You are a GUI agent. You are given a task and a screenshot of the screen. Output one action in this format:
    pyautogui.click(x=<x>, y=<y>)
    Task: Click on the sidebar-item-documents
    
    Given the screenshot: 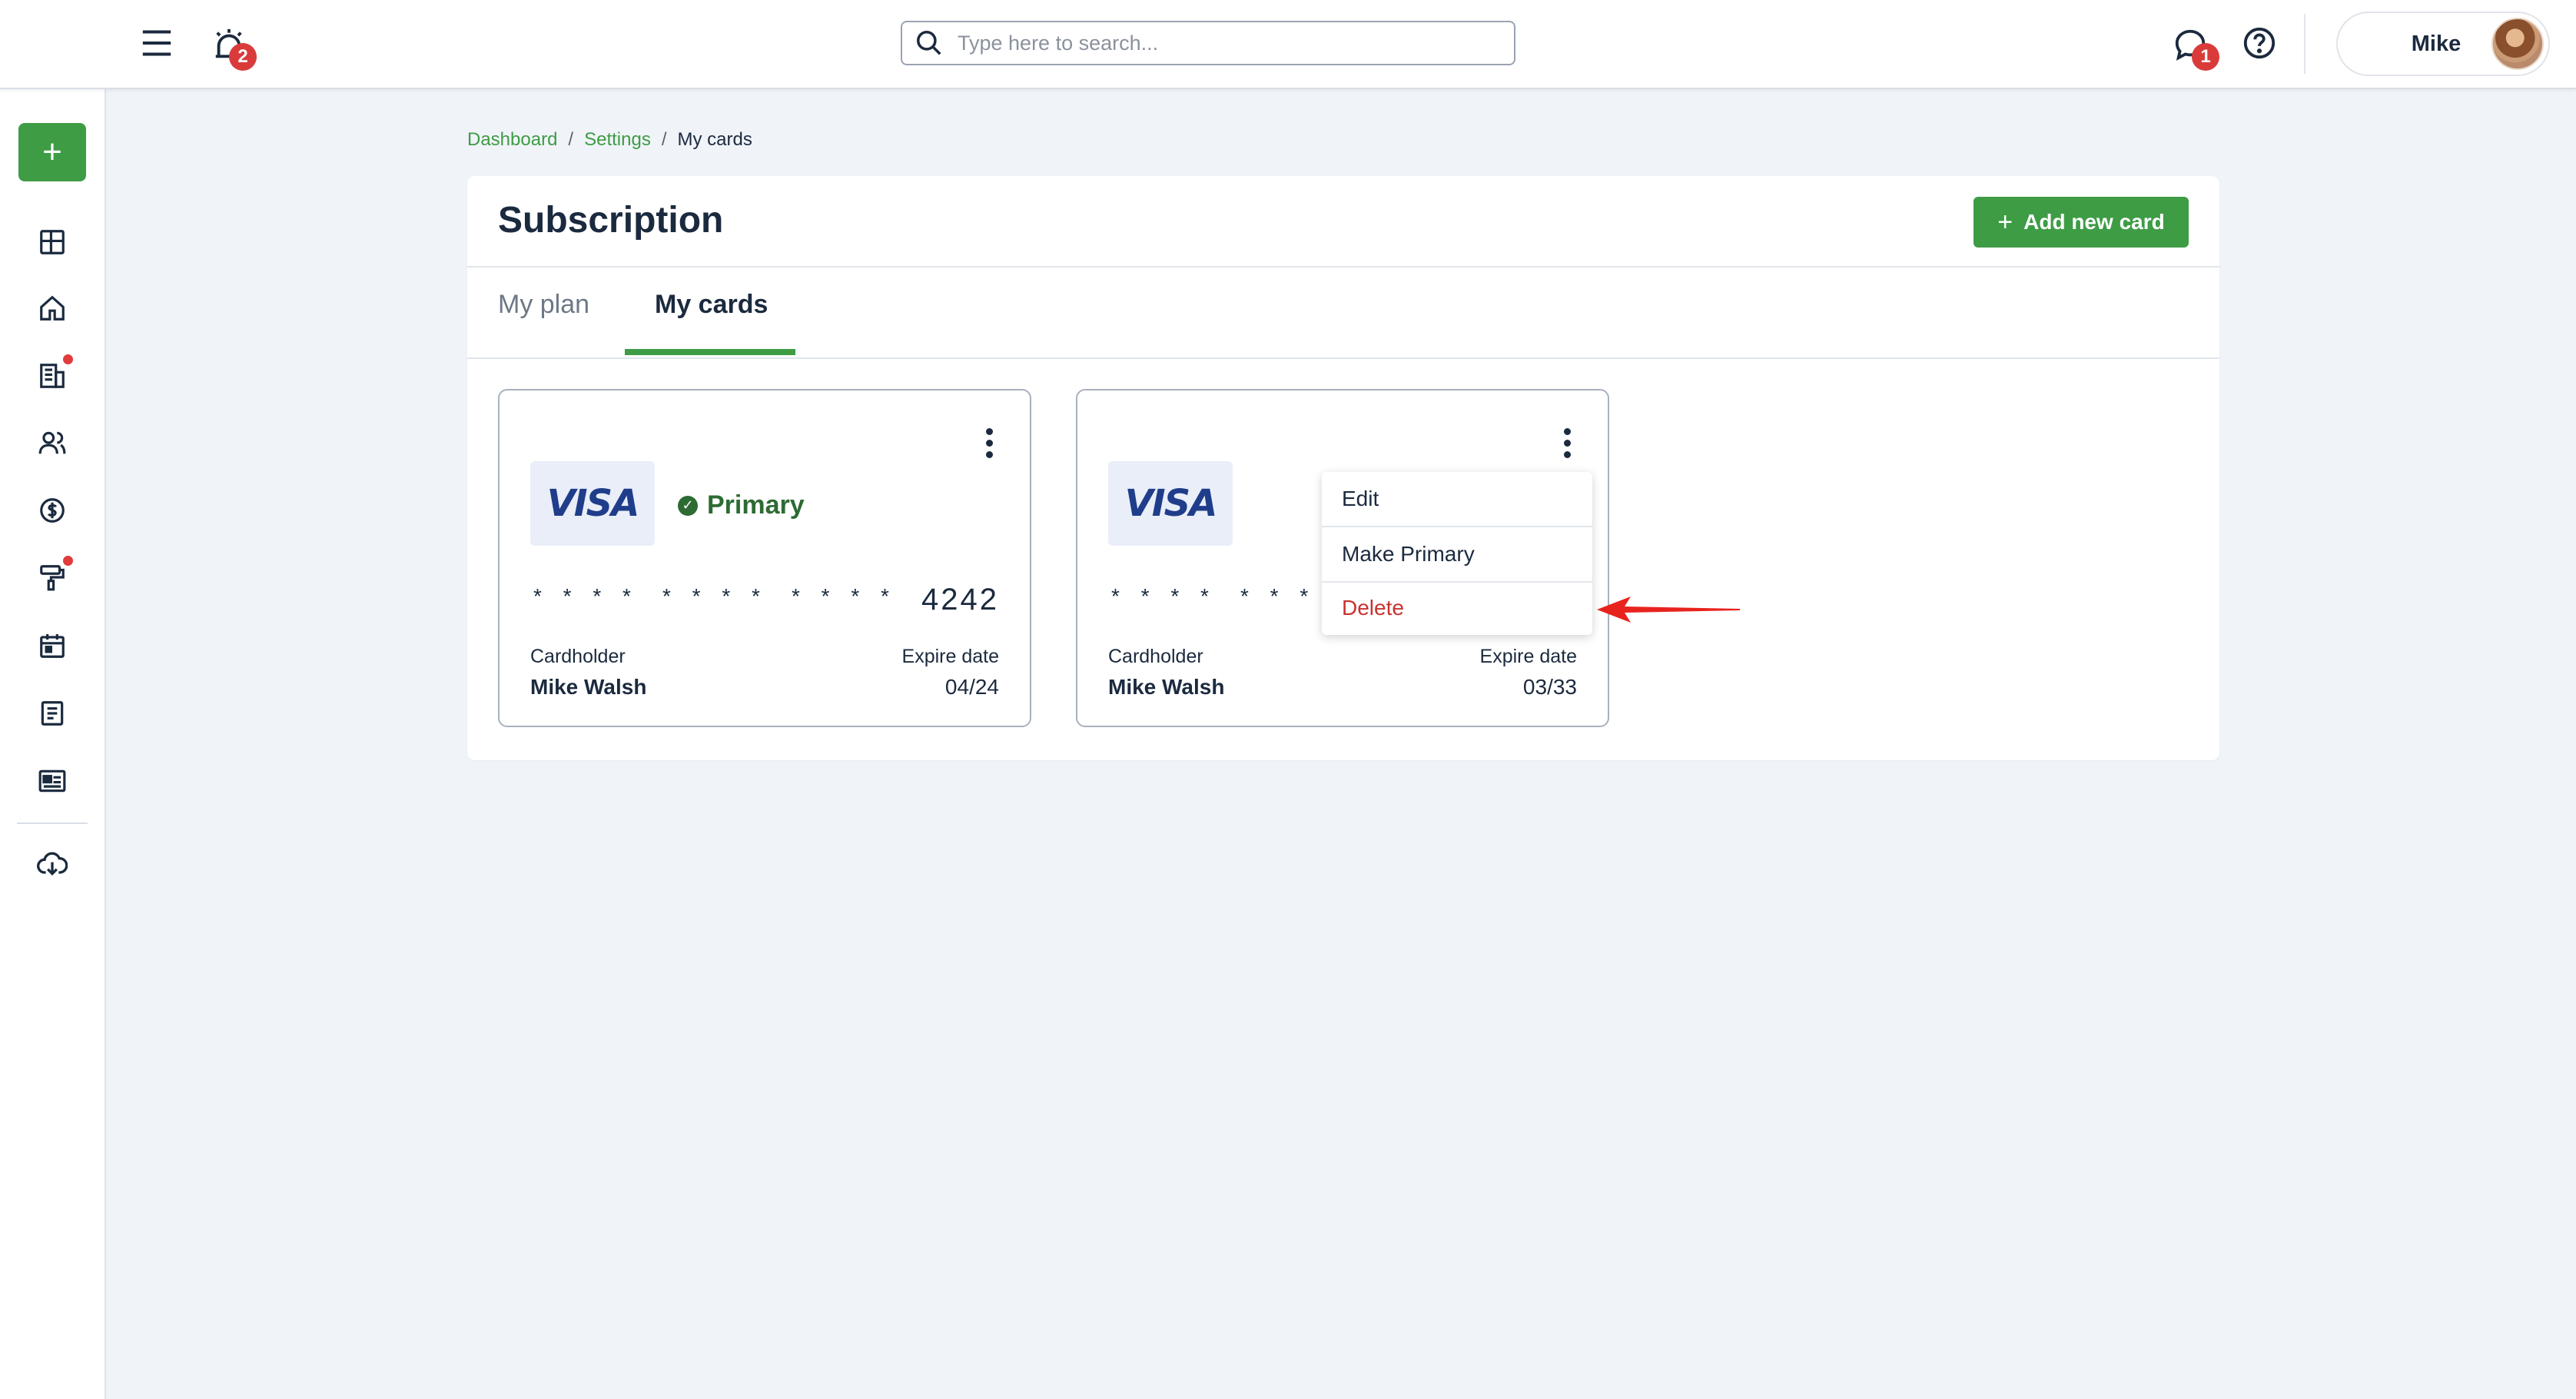 What is the action you would take?
    pyautogui.click(x=53, y=713)
    